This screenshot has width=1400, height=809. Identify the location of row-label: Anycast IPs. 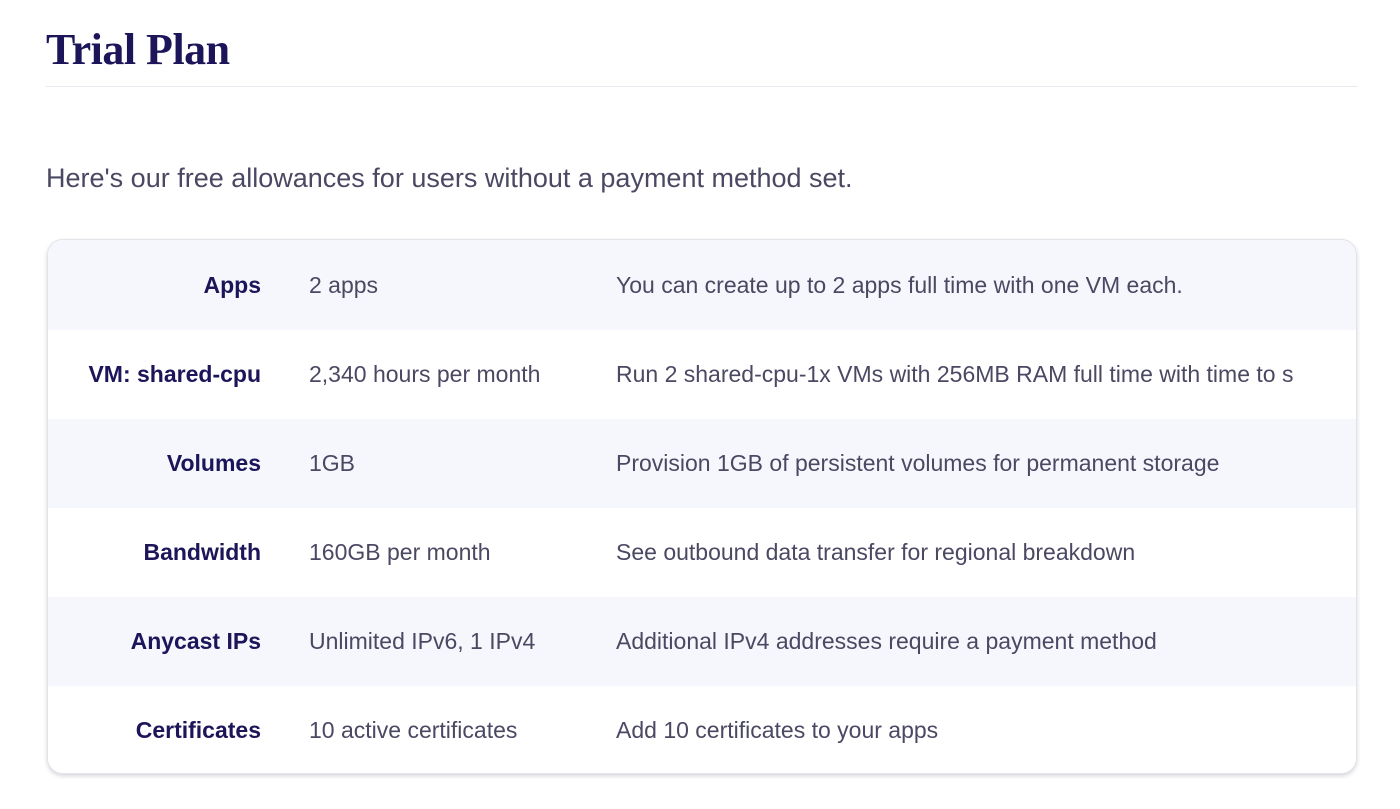
(195, 641).